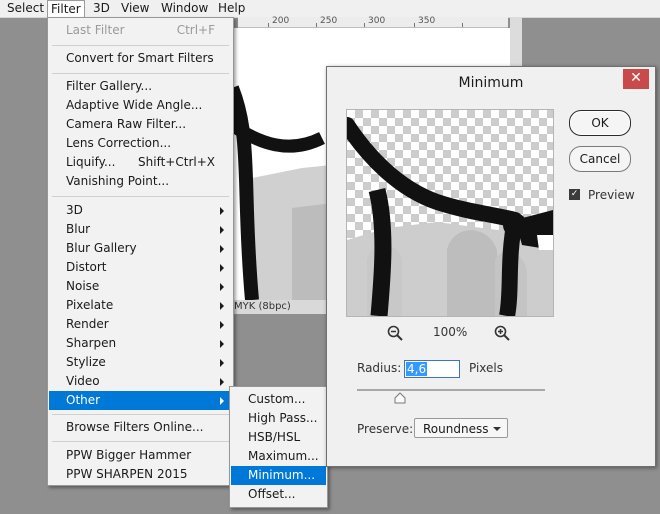 The width and height of the screenshot is (660, 514). Describe the element at coordinates (66, 8) in the screenshot. I see `menu-filter: Filter` at that location.